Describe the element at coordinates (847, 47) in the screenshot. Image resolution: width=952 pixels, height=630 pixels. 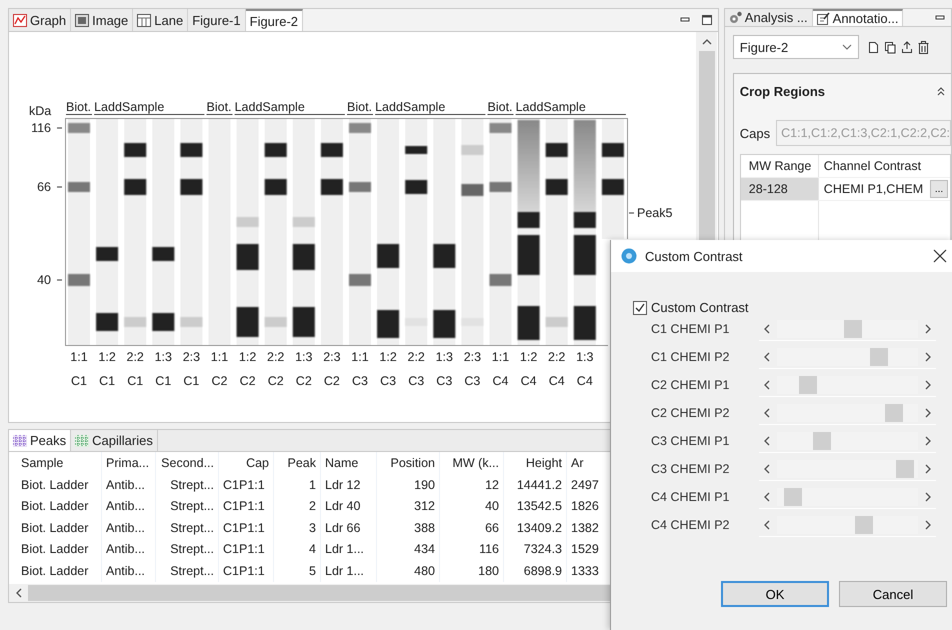
I see `caret-icon` at that location.